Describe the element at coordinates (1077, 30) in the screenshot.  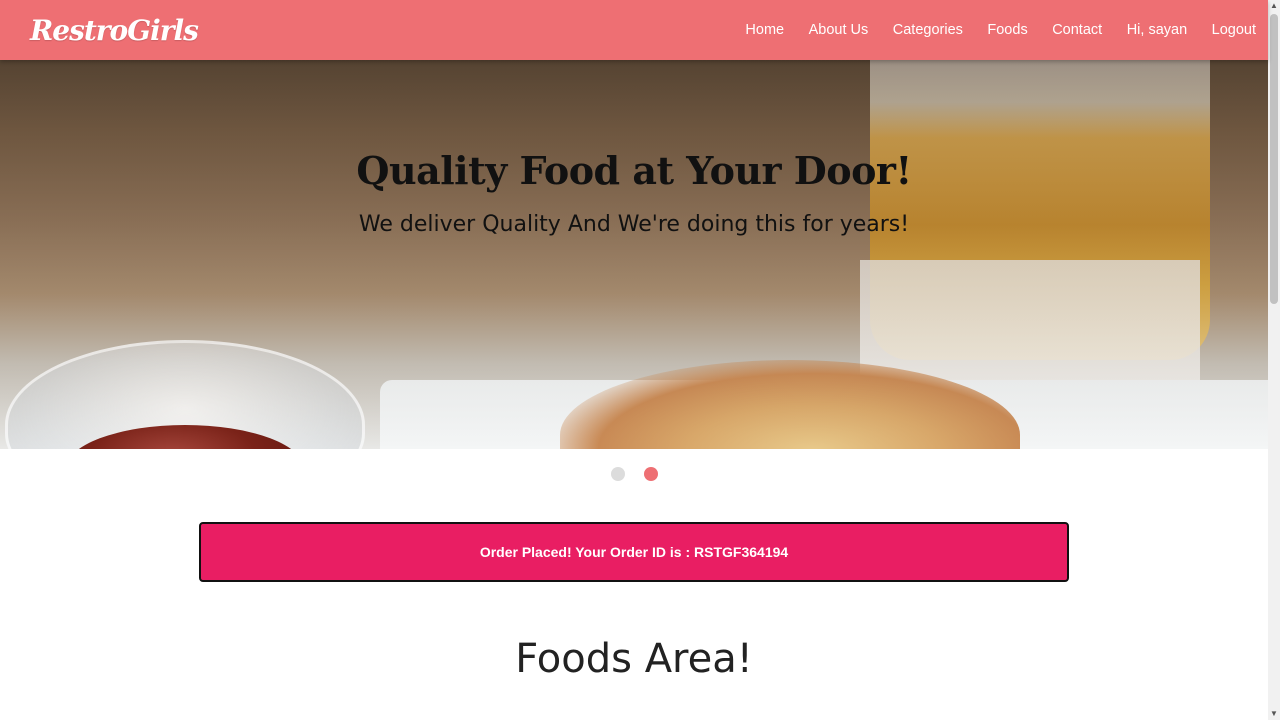
I see `nav-link-contact: Contact` at that location.